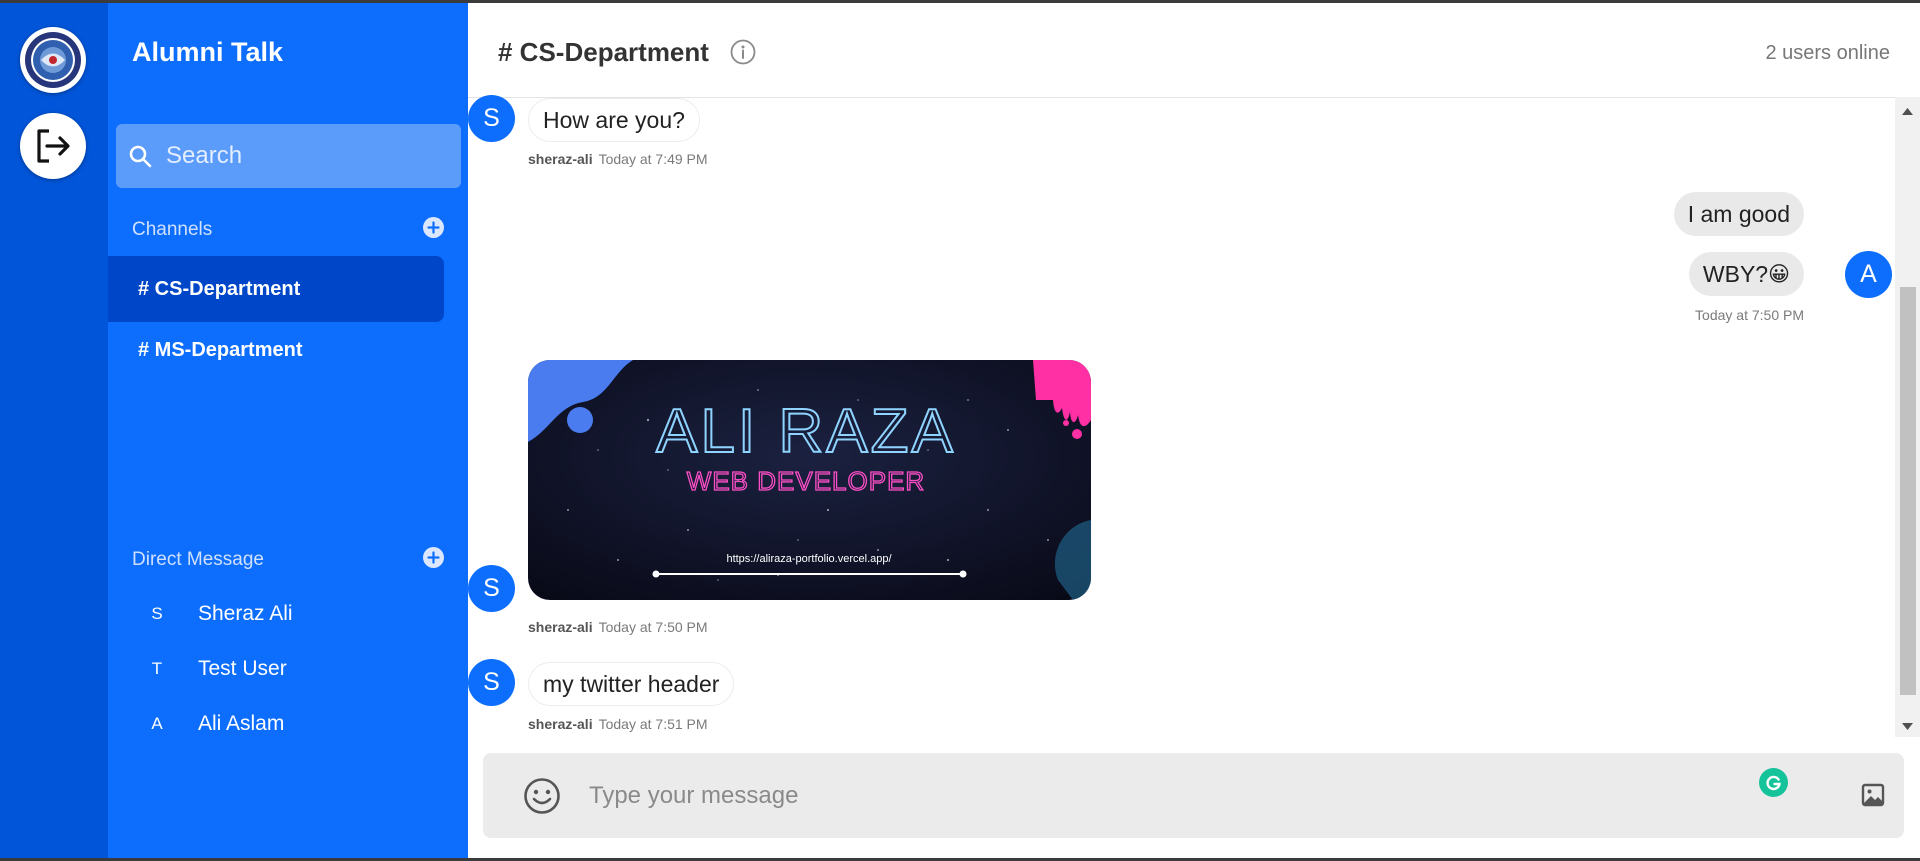  Describe the element at coordinates (198, 559) in the screenshot. I see `direct-message-label: Direct Message` at that location.